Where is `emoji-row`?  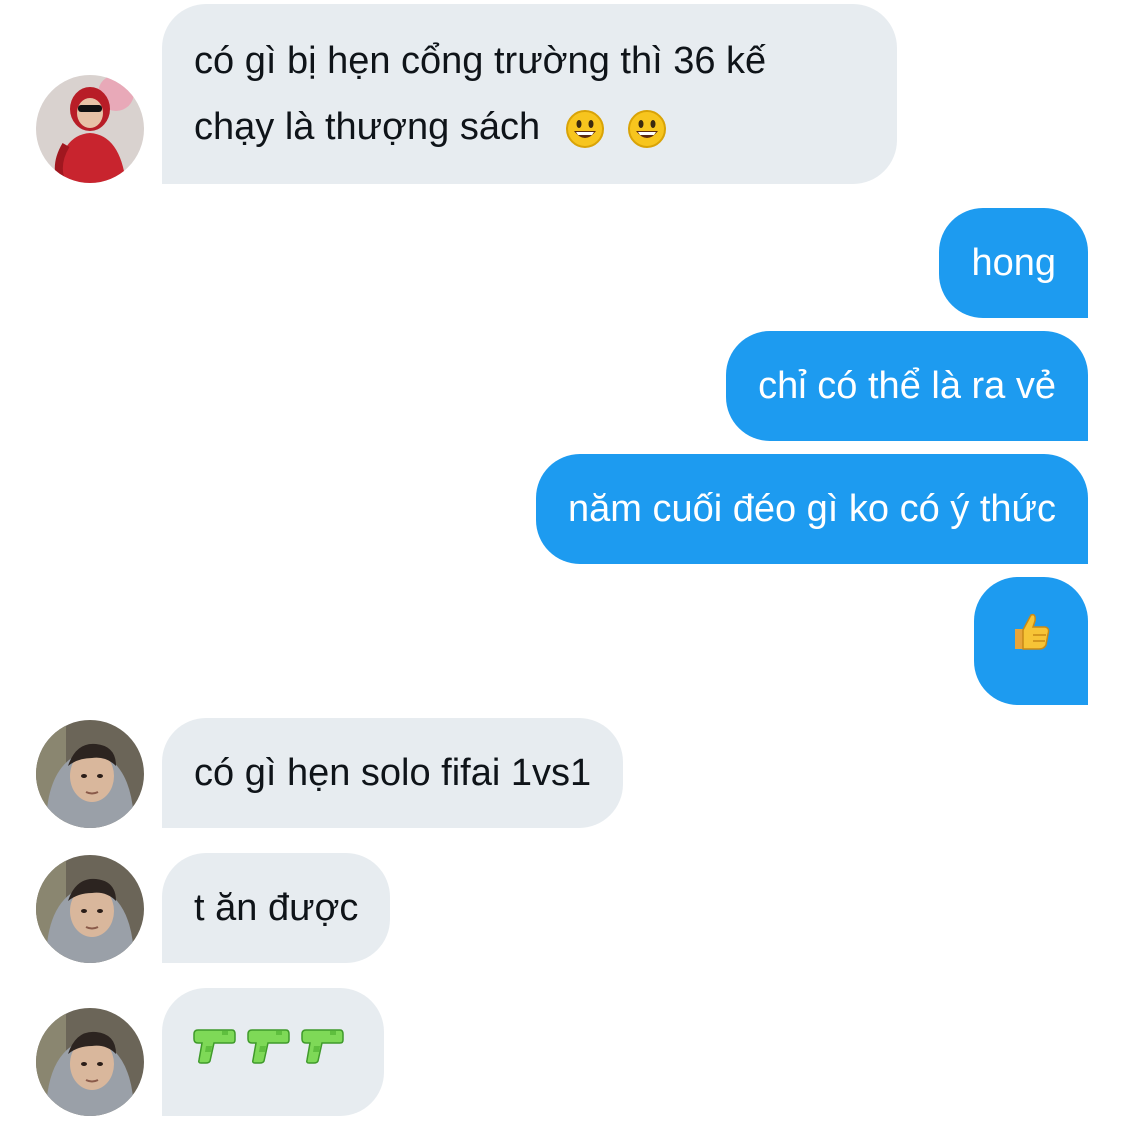 emoji-row is located at coordinates (273, 1052).